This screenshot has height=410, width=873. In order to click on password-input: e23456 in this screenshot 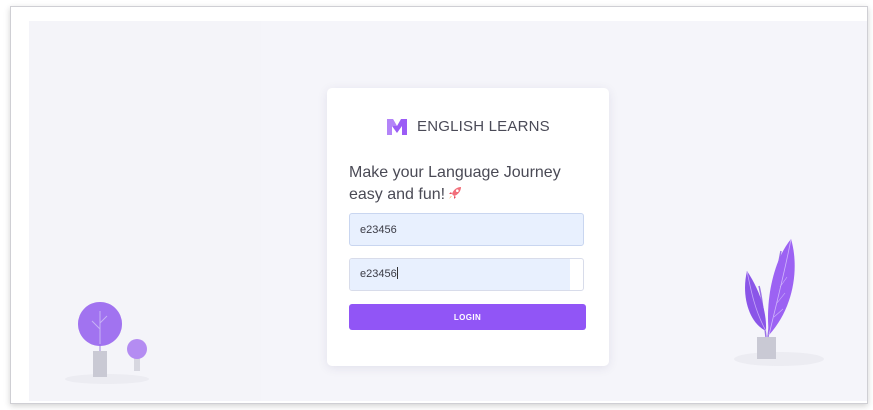, I will do `click(466, 274)`.